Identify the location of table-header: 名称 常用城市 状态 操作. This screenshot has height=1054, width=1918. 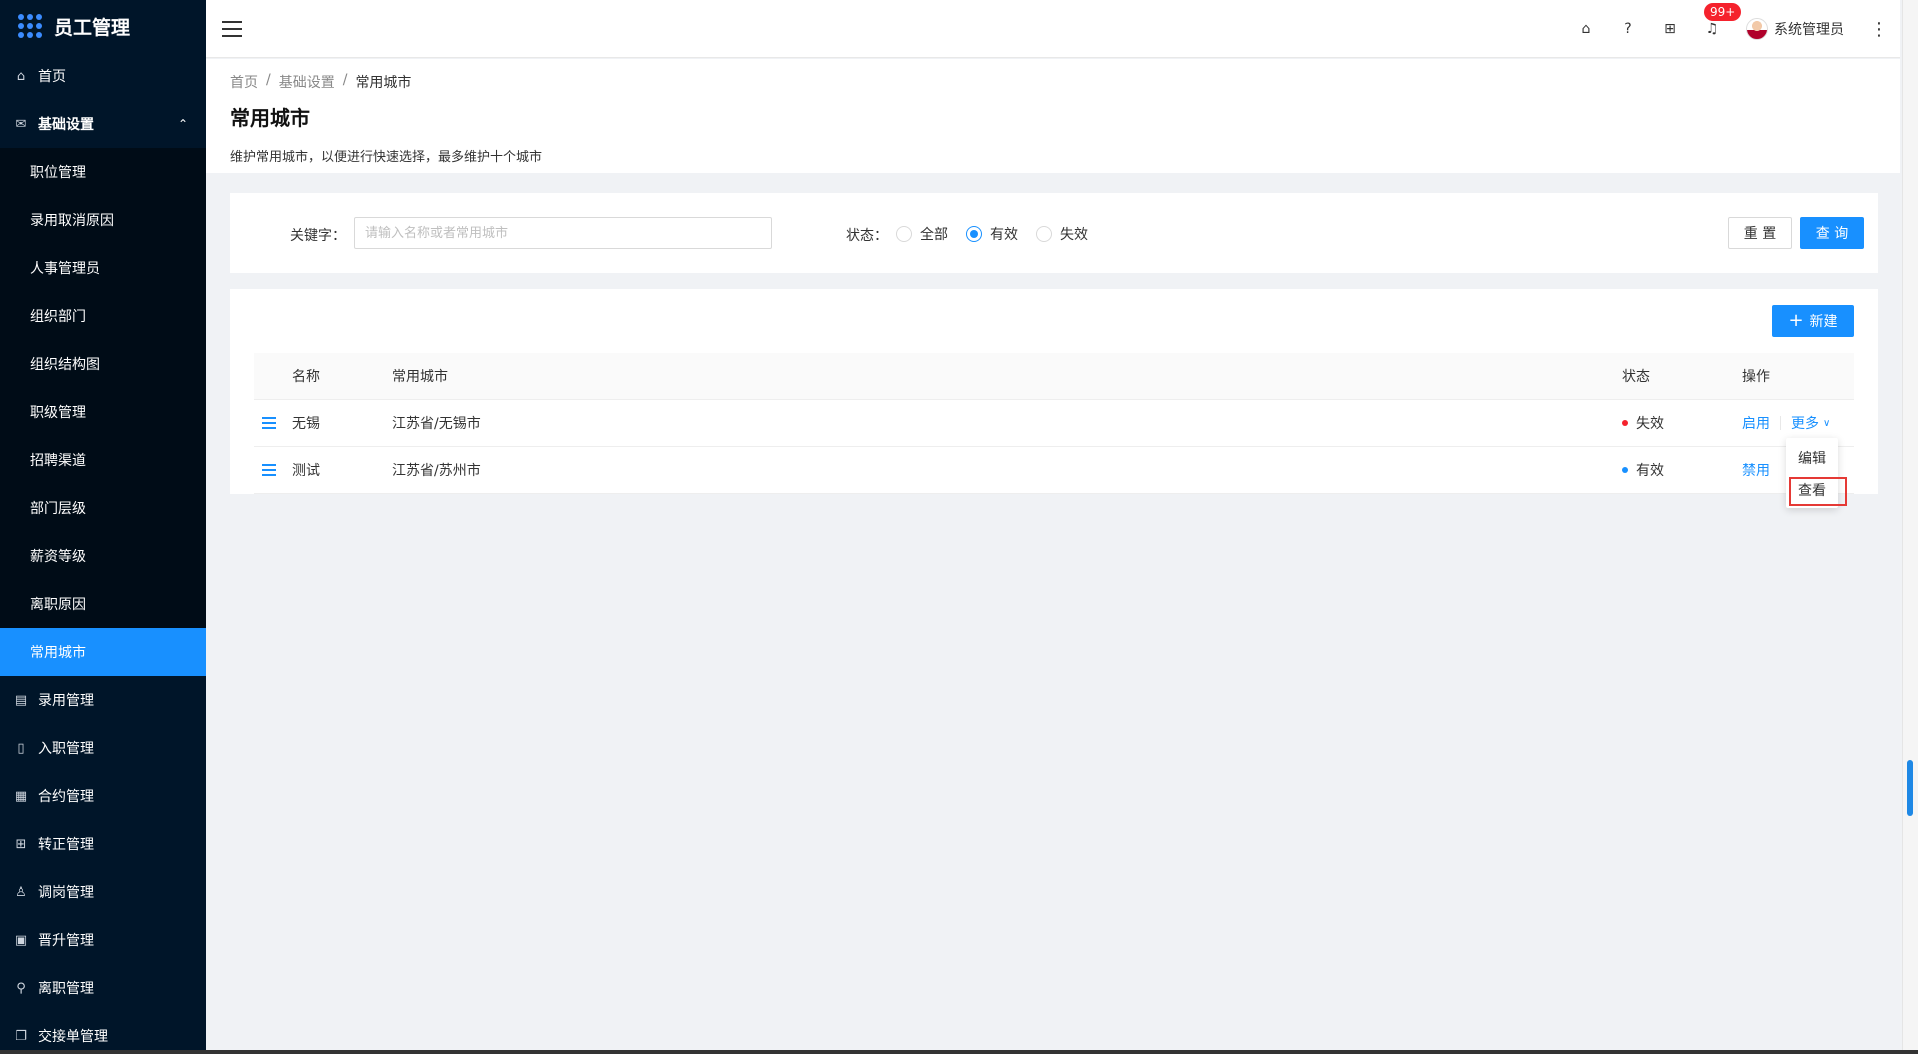
(1054, 376).